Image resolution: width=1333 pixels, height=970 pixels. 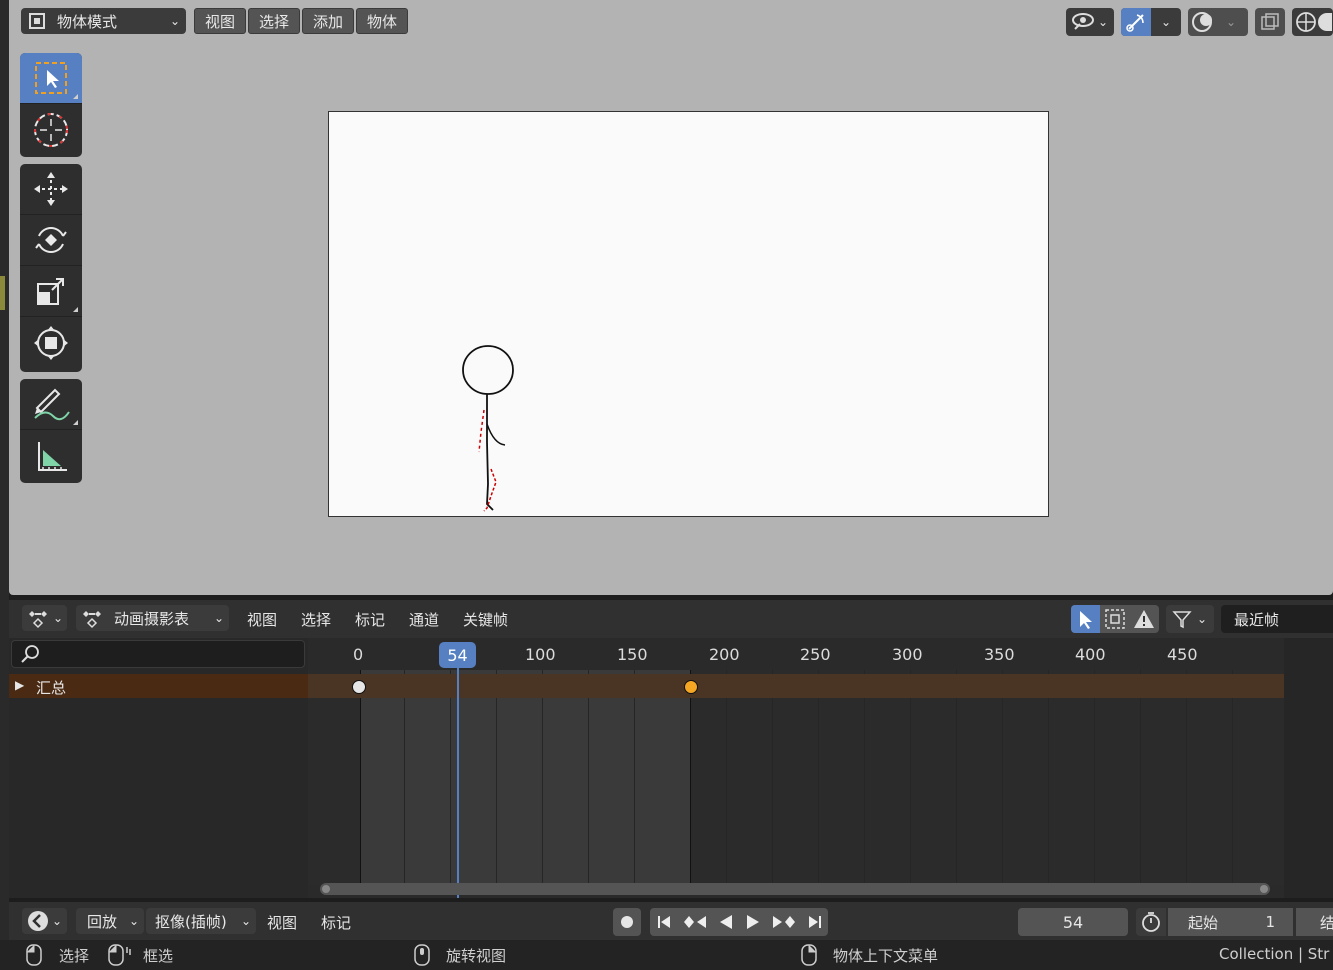 I want to click on dopesheet-mode-dropdown: 动画摄影表 ⌄, so click(x=152, y=618).